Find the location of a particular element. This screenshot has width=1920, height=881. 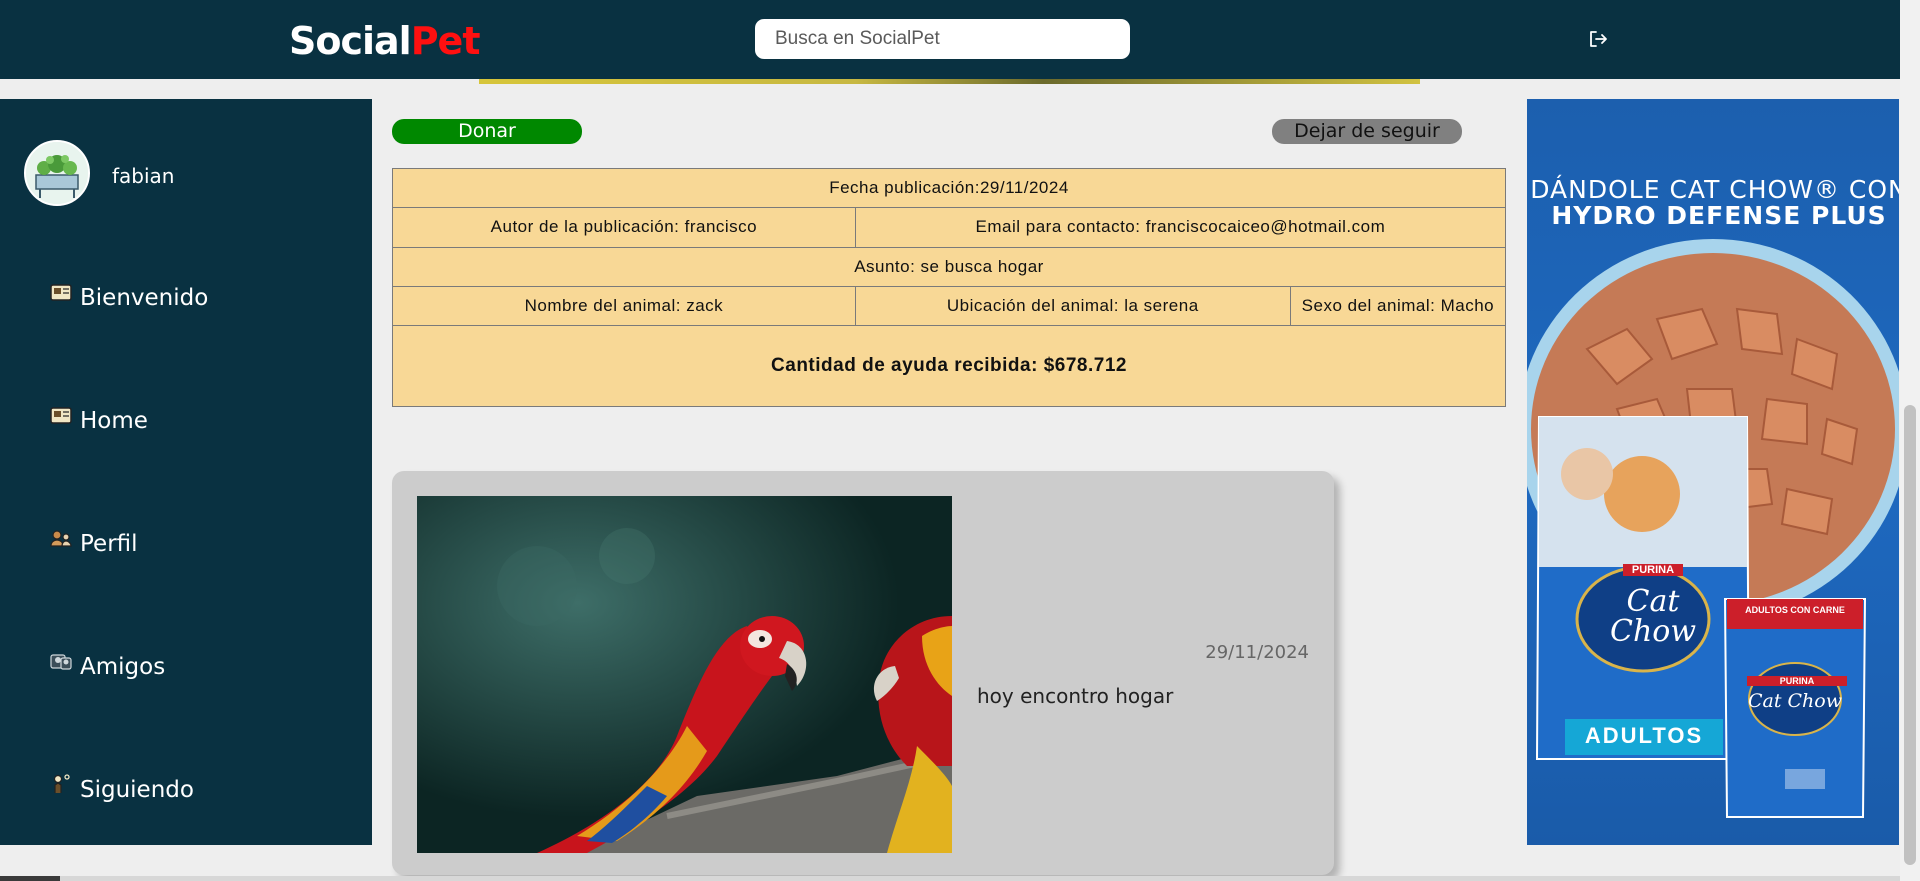

sidebar-item-label: Perfil is located at coordinates (109, 544).